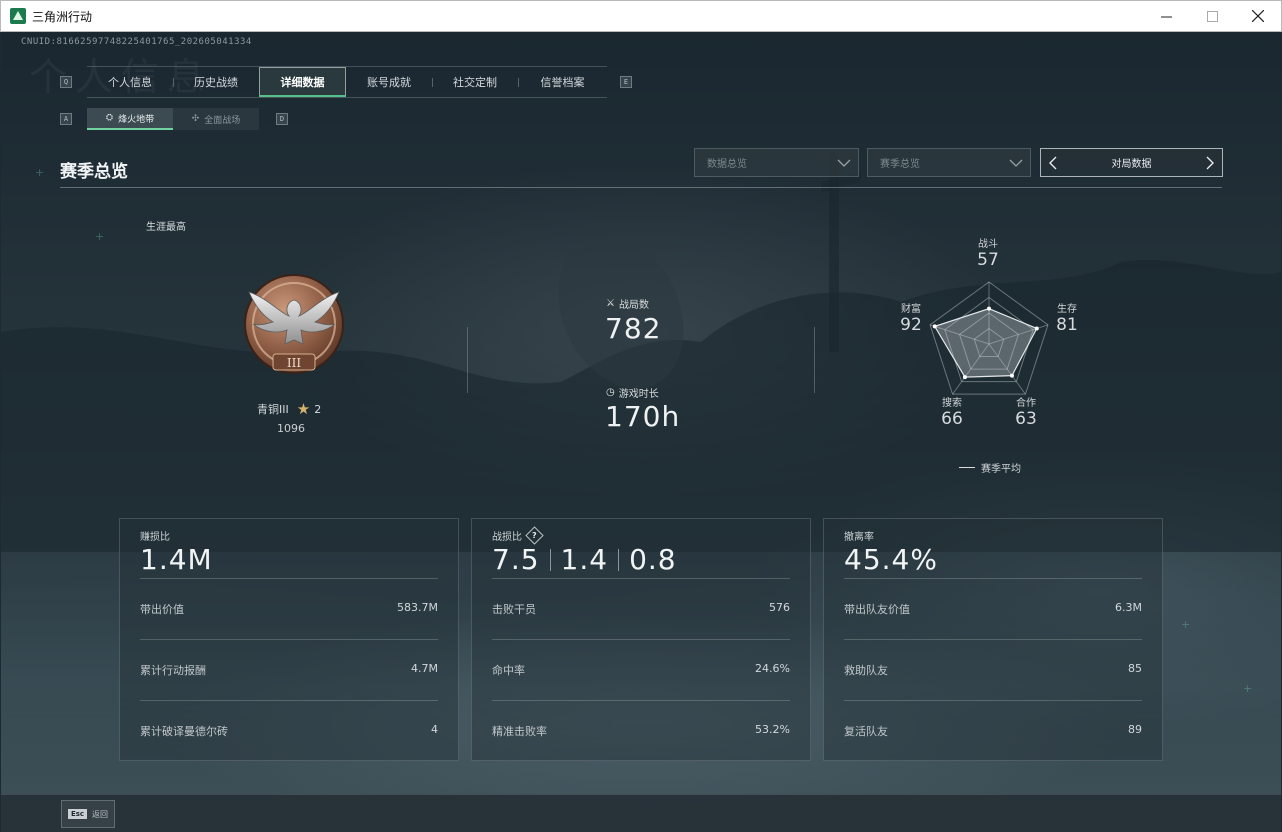 This screenshot has height=832, width=1282. Describe the element at coordinates (100, 814) in the screenshot. I see `back-label: 返回` at that location.